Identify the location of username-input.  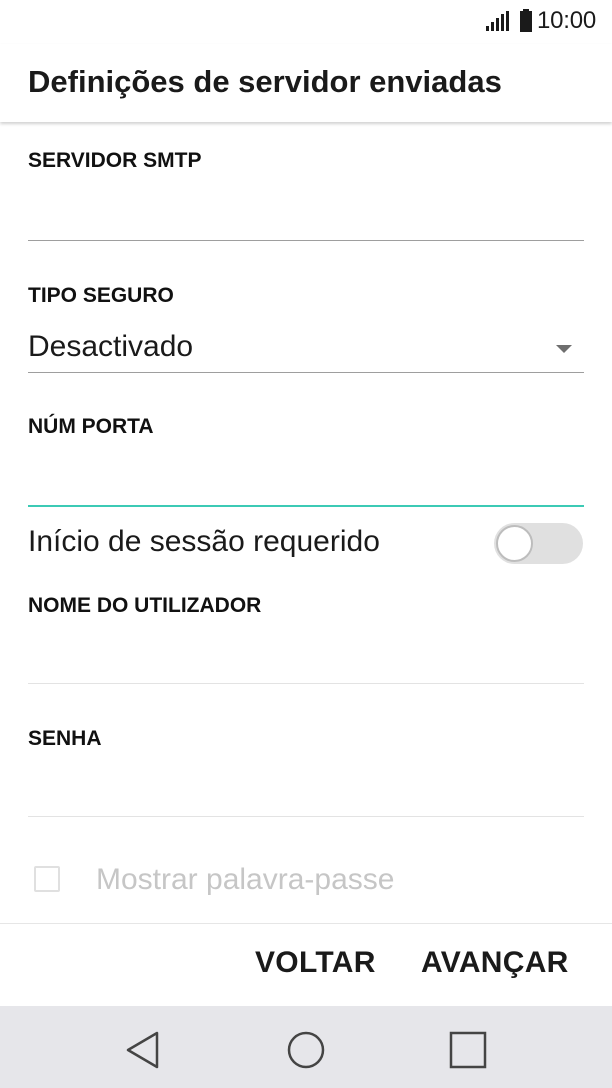
(306, 683).